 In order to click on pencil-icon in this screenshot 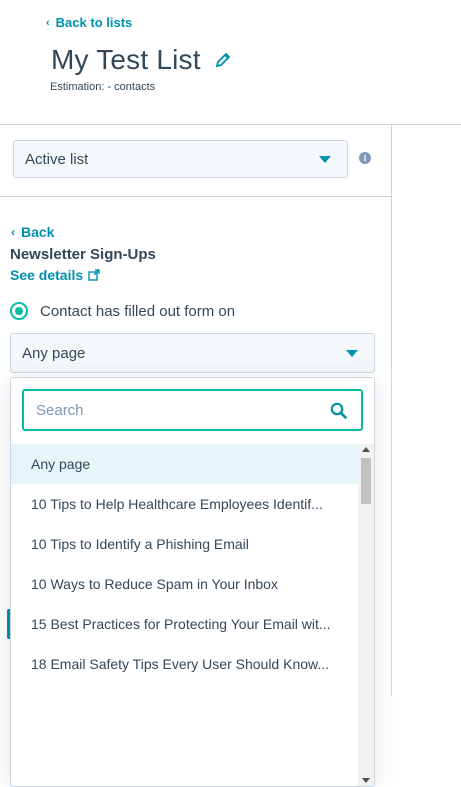, I will do `click(223, 60)`.